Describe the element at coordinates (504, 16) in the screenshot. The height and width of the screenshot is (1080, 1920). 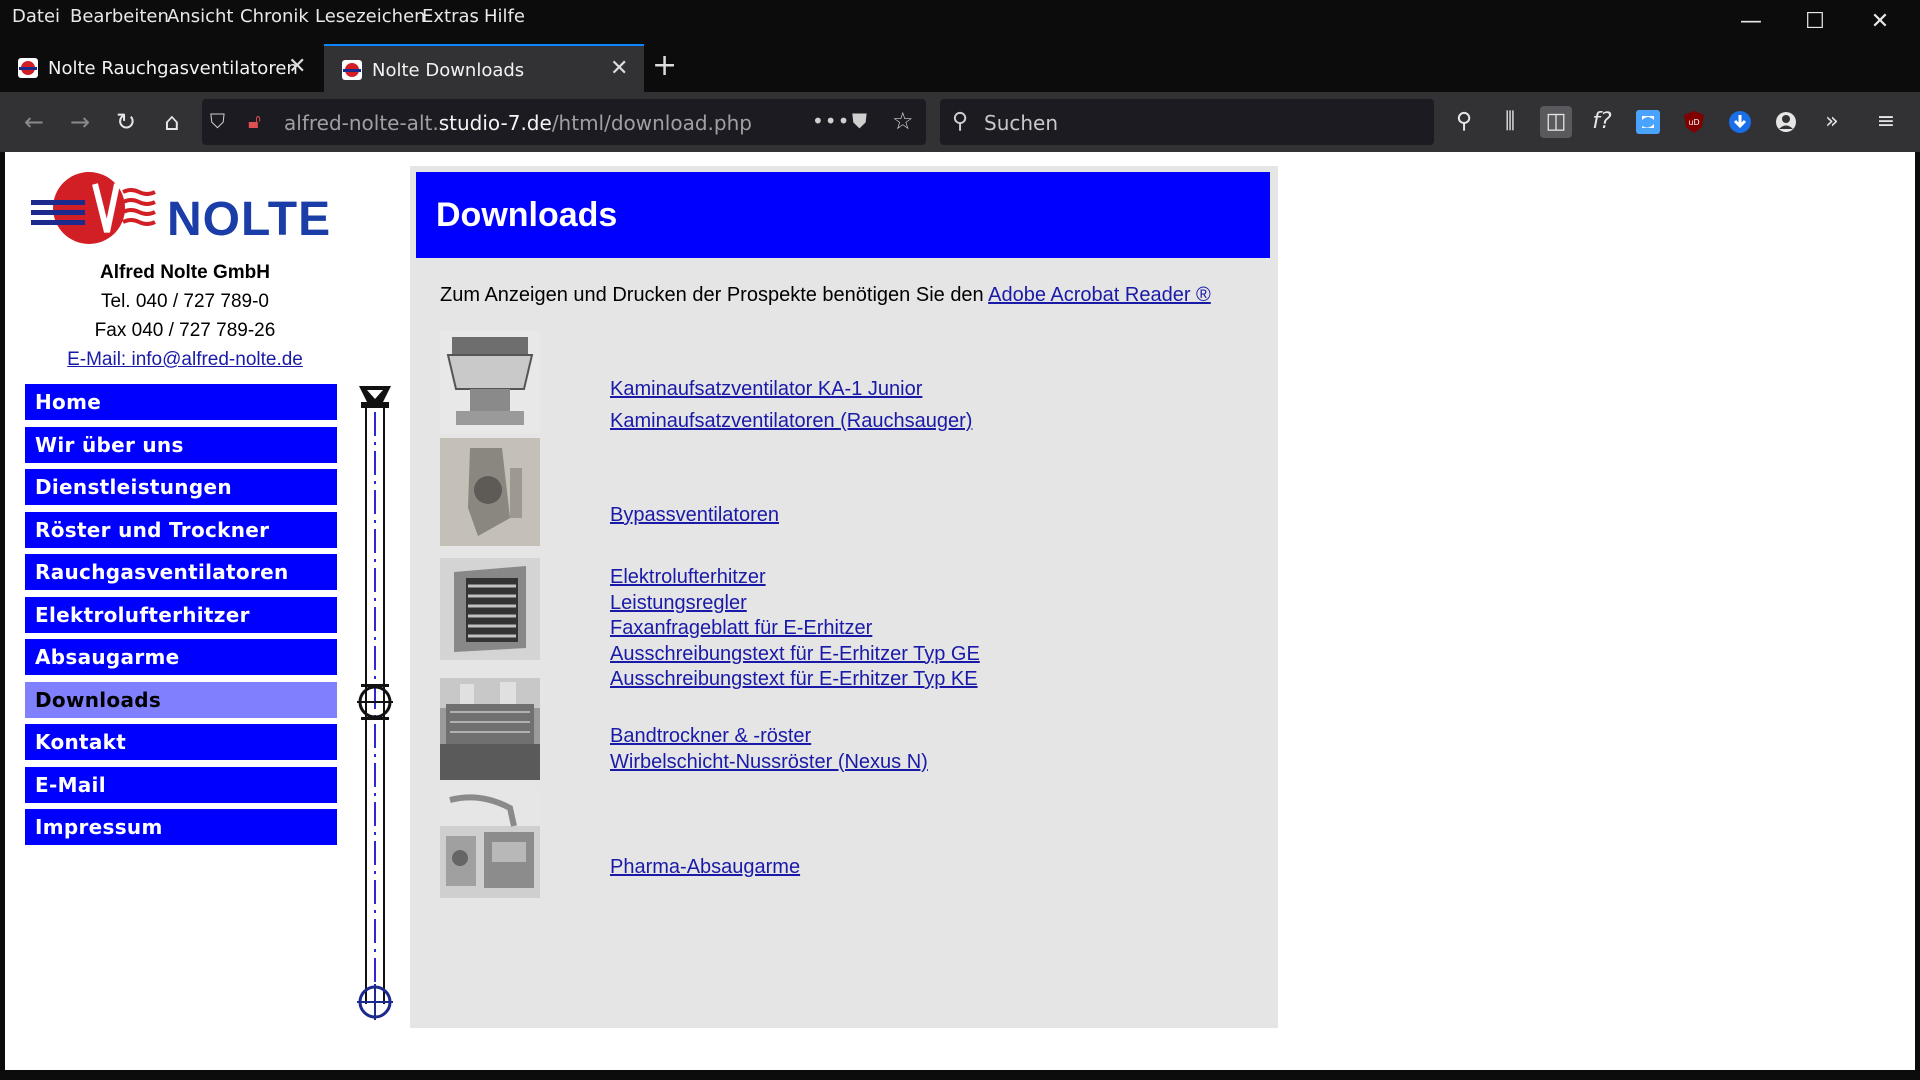
I see `menu-hilfe: Hilfe` at that location.